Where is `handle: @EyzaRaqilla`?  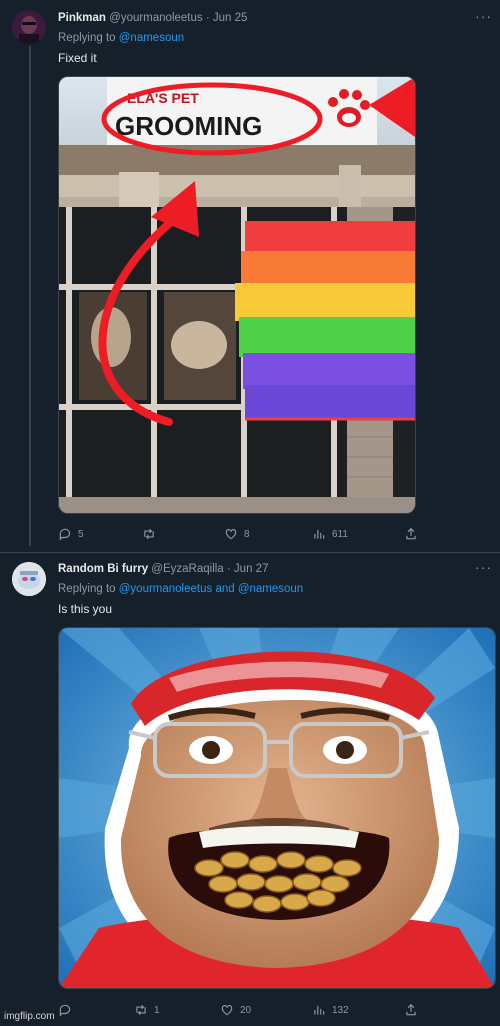
handle: @EyzaRaqilla is located at coordinates (187, 569).